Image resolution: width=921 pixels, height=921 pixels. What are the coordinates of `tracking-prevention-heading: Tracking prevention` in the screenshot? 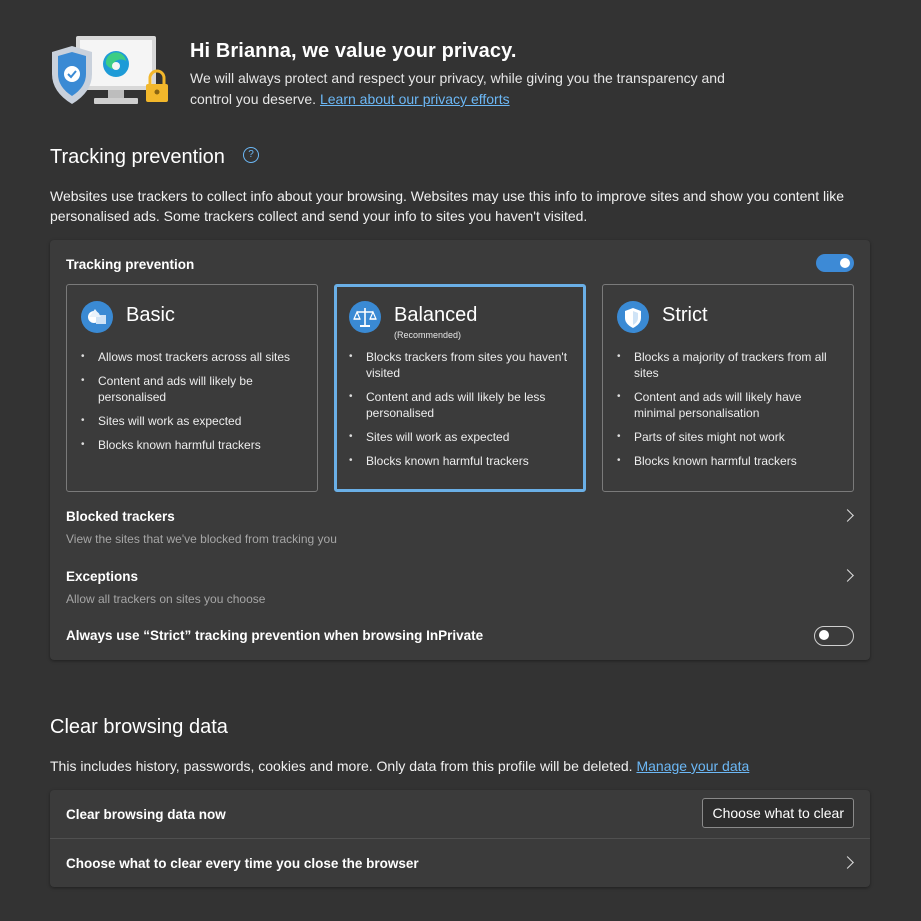 It's located at (137, 157).